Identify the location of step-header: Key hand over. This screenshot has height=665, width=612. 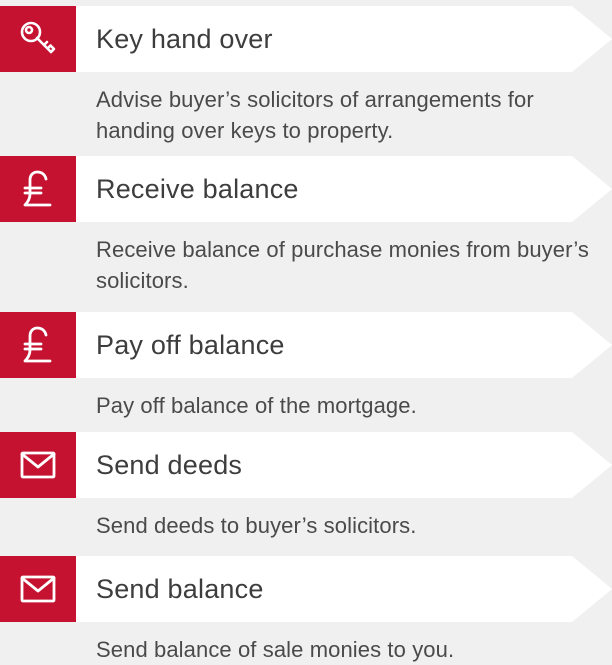
(306, 39).